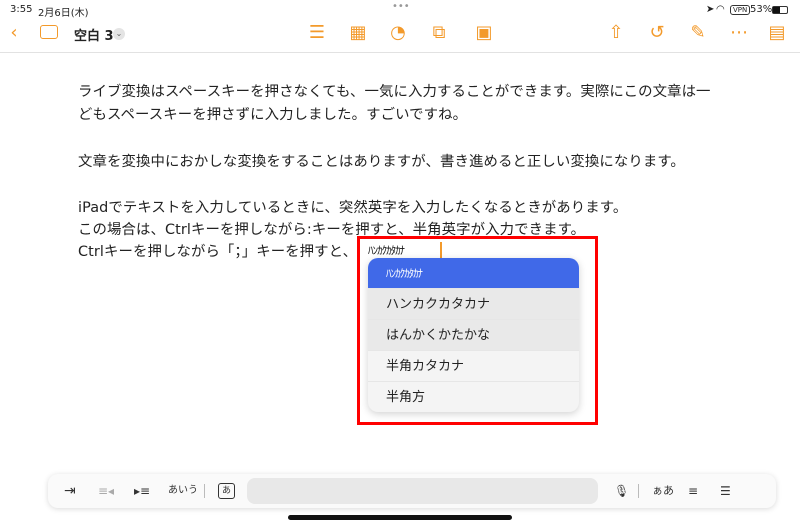 This screenshot has height=525, width=800. I want to click on align-left-icon: ≡, so click(693, 491).